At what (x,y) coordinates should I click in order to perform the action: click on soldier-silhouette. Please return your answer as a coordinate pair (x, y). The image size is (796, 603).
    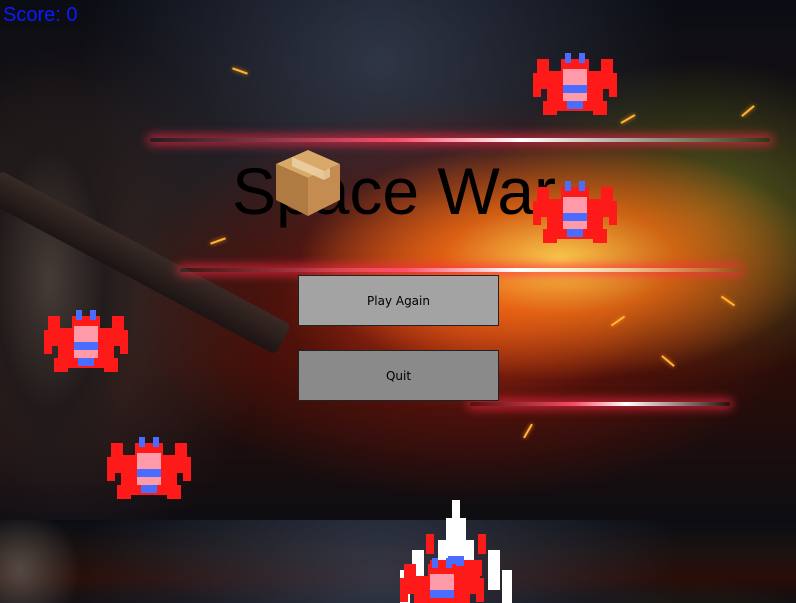
    Looking at the image, I should click on (55, 561).